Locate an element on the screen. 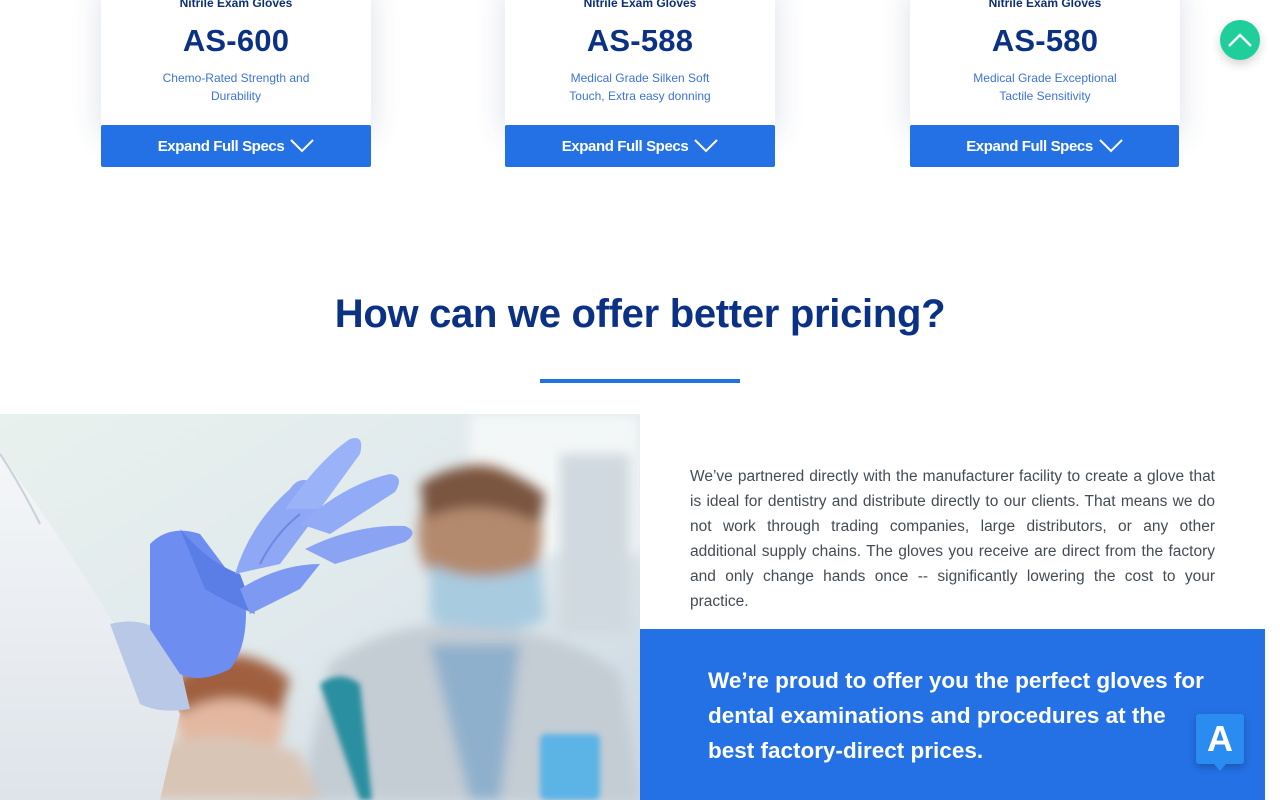 This screenshot has width=1280, height=800. product-model: AS-588 is located at coordinates (640, 40).